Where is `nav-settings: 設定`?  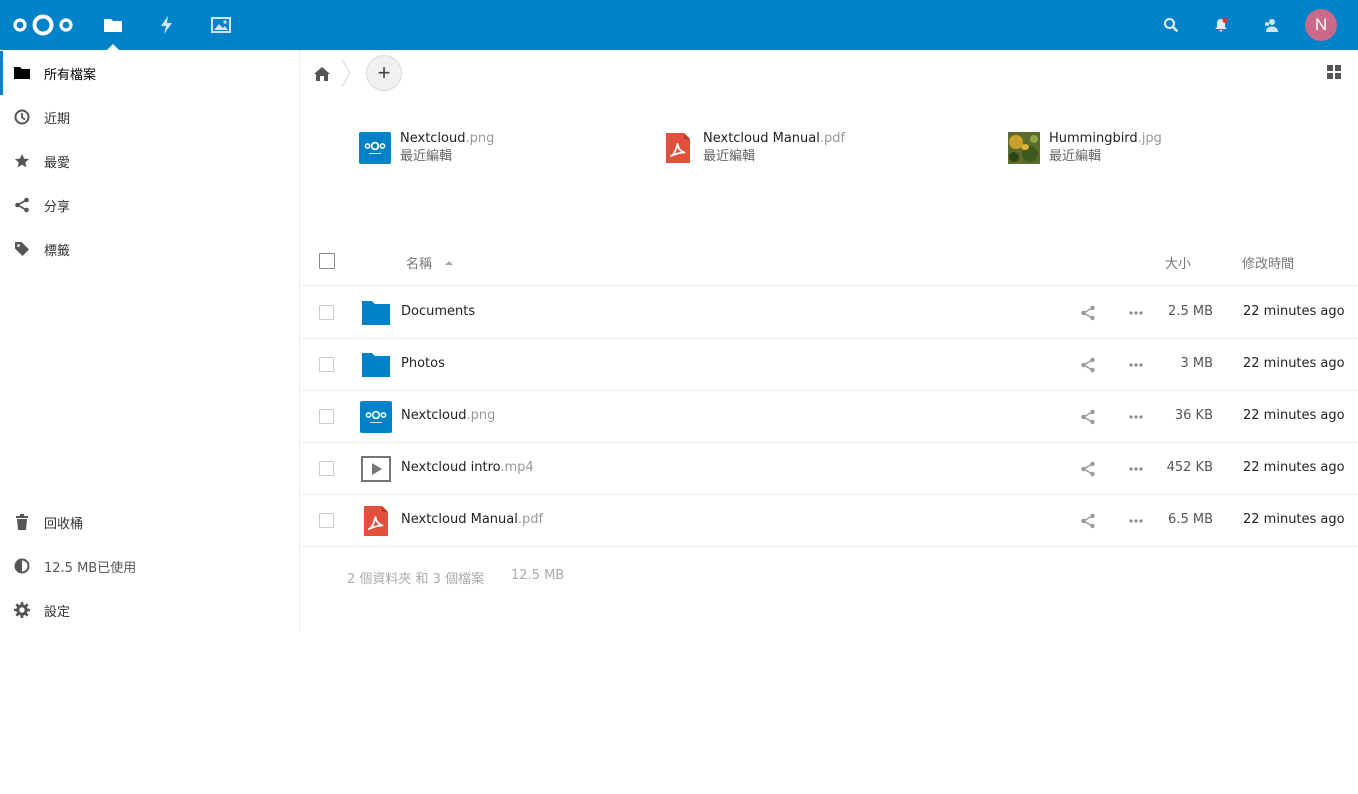 nav-settings: 設定 is located at coordinates (149, 610).